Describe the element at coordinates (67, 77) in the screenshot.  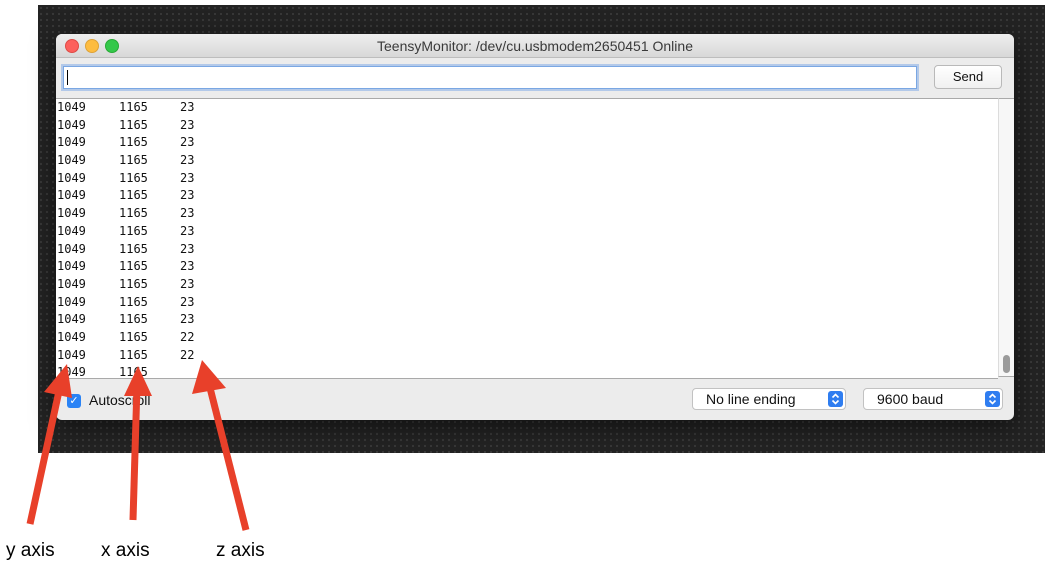
I see `text-caret` at that location.